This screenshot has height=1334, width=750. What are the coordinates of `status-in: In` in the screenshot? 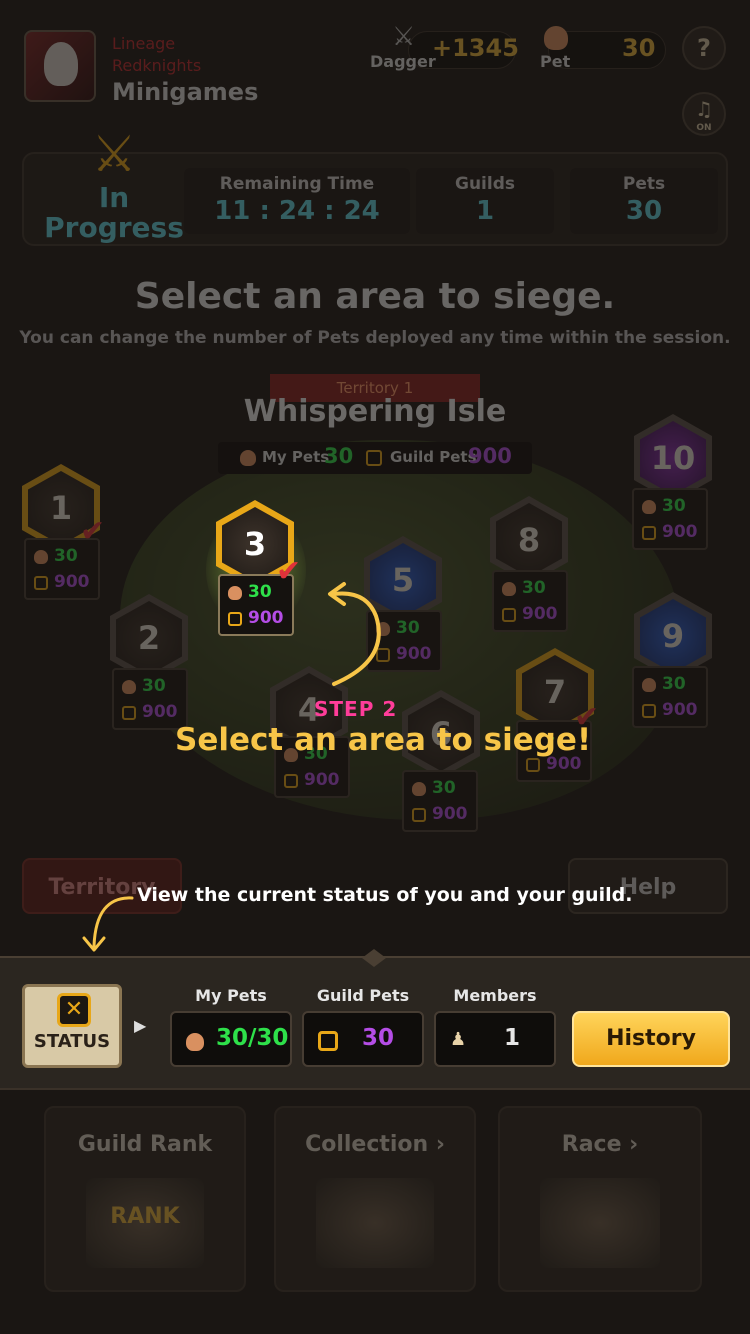 It's located at (114, 197).